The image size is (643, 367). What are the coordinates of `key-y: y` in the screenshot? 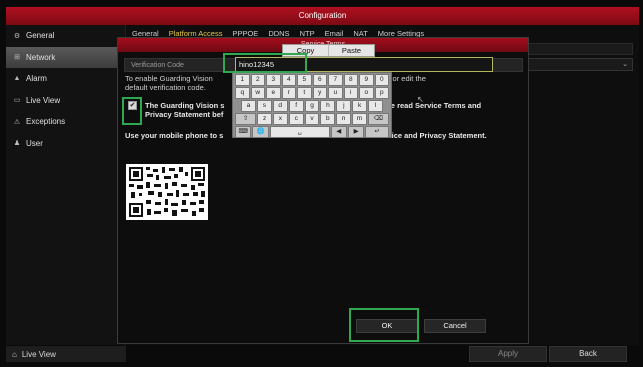 It's located at (319, 93).